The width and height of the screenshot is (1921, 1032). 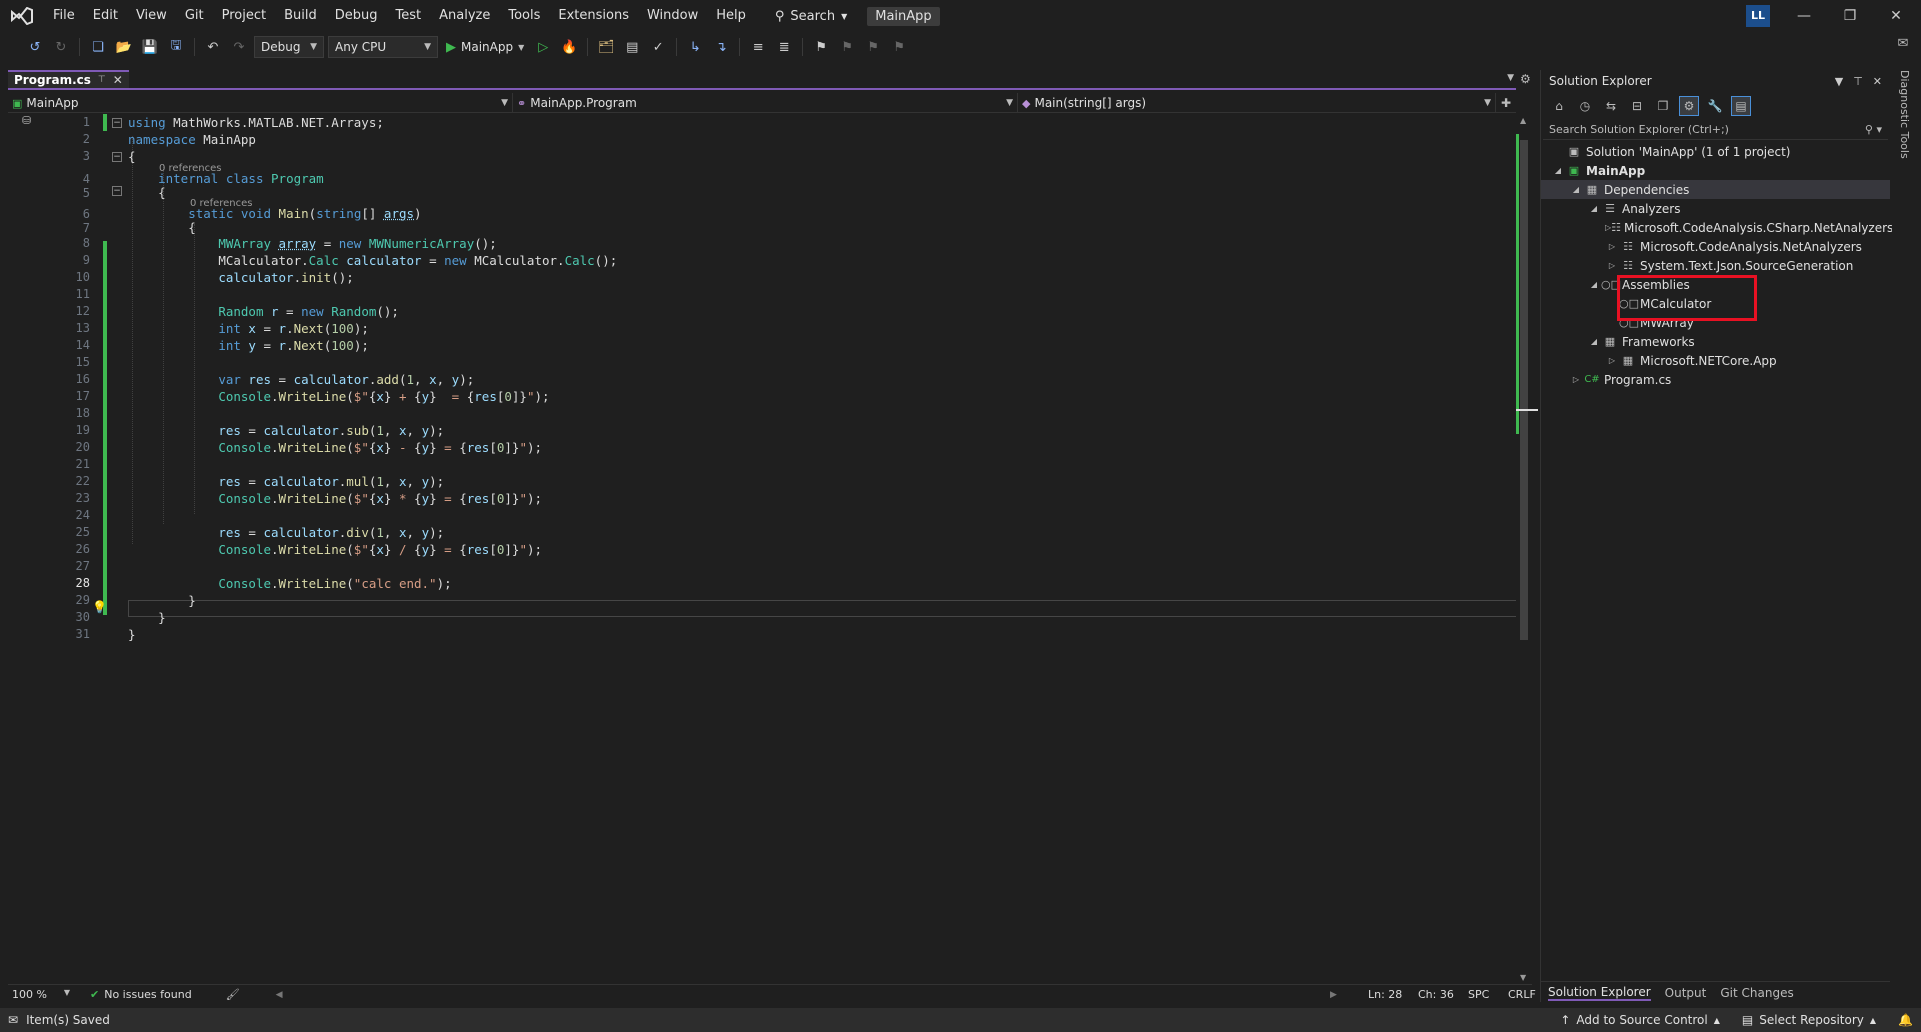 I want to click on history-icon: ◷, so click(x=1585, y=106).